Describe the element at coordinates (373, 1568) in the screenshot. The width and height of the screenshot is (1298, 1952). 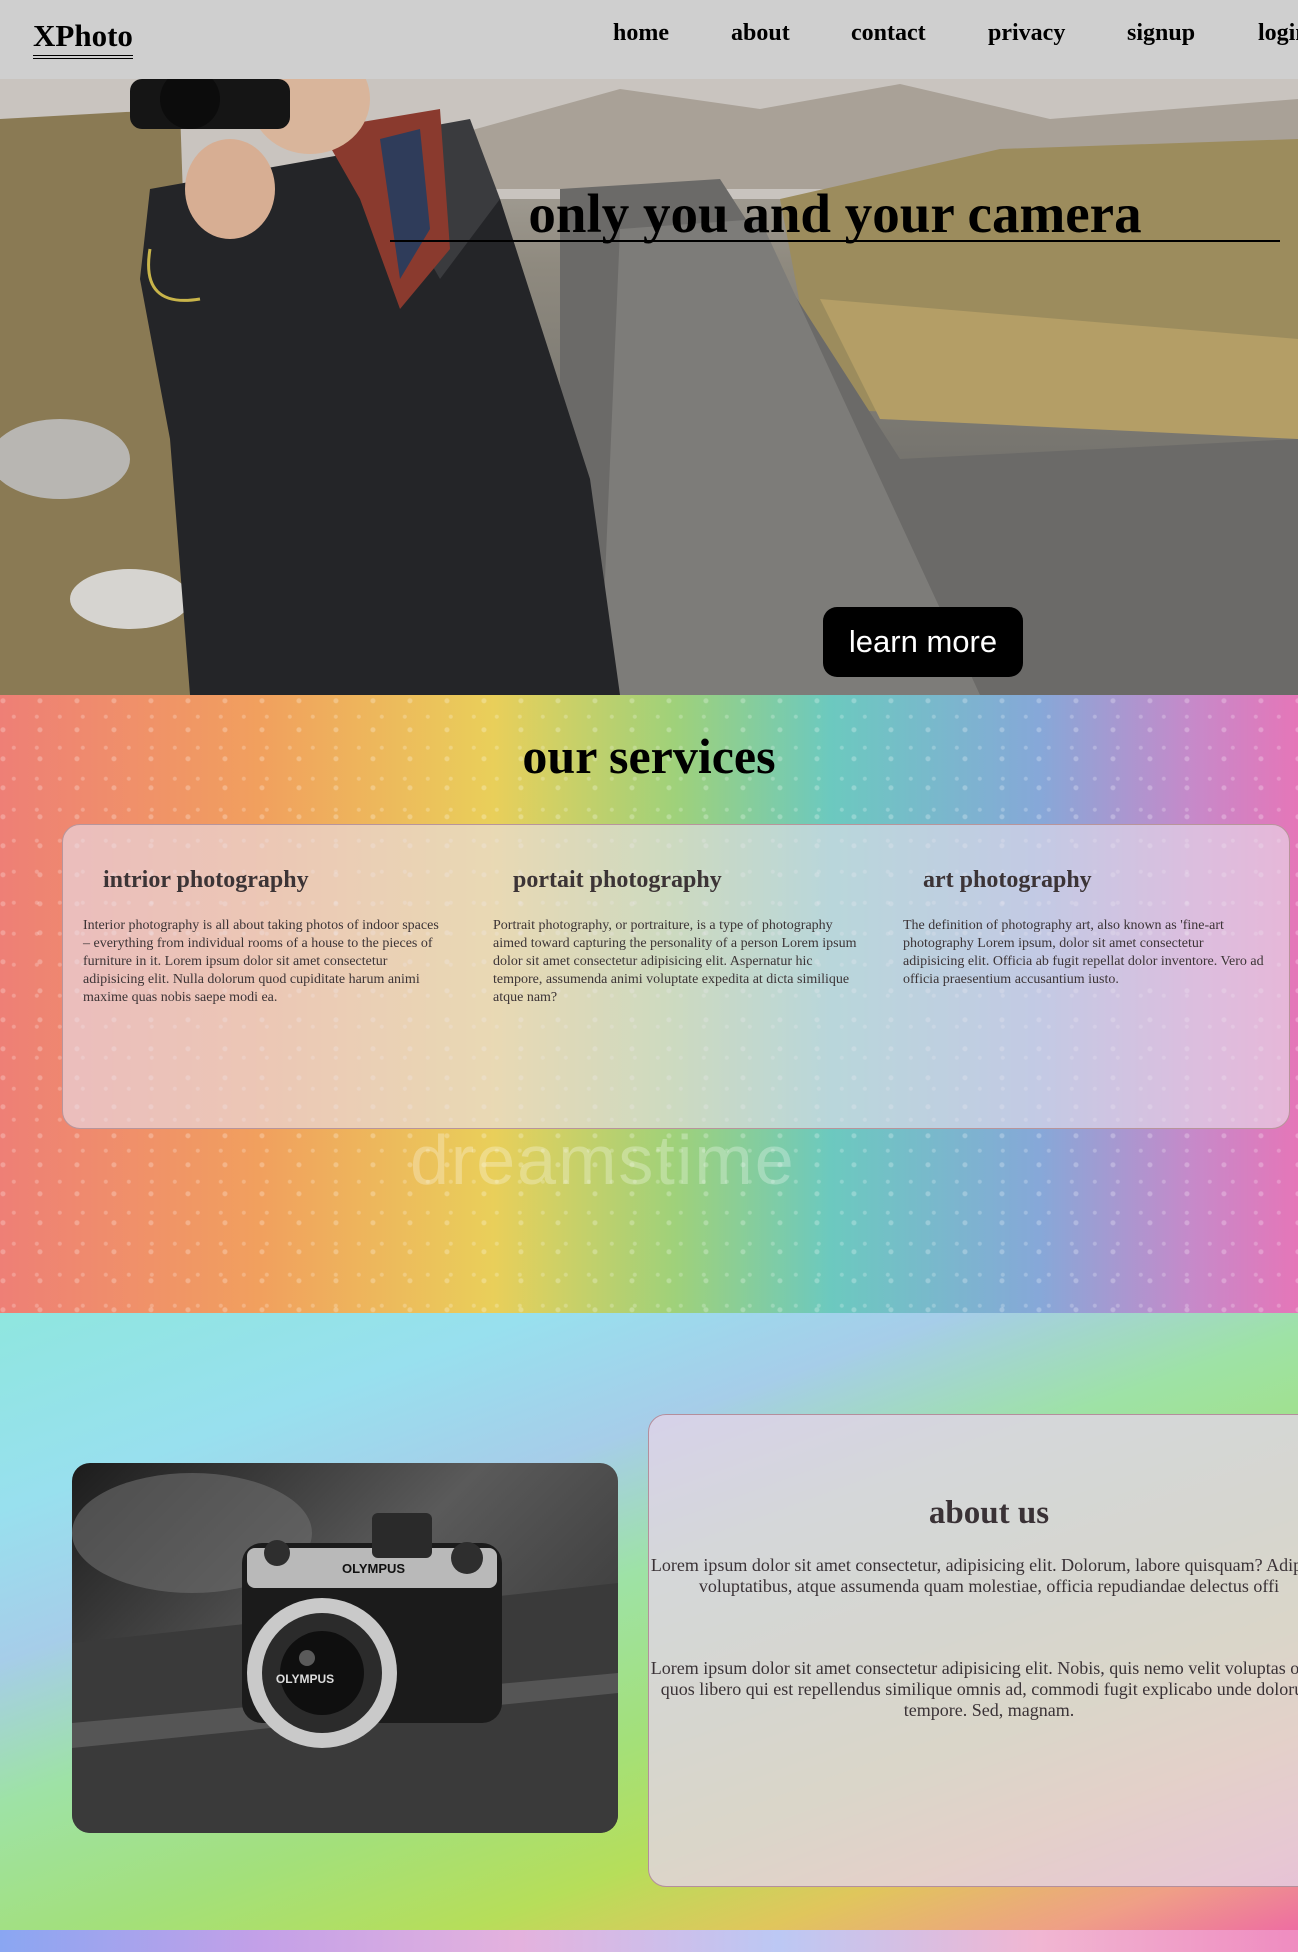
I see `camera-body-brand: OLYMPUS` at that location.